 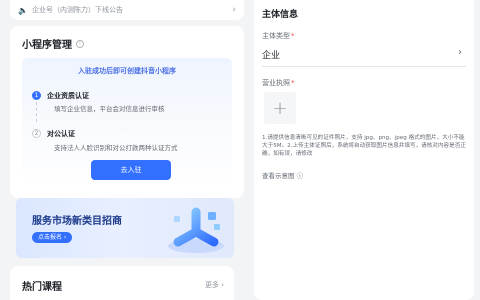 What do you see at coordinates (52, 237) in the screenshot?
I see `banner-signup-button: 点击报名 ›` at bounding box center [52, 237].